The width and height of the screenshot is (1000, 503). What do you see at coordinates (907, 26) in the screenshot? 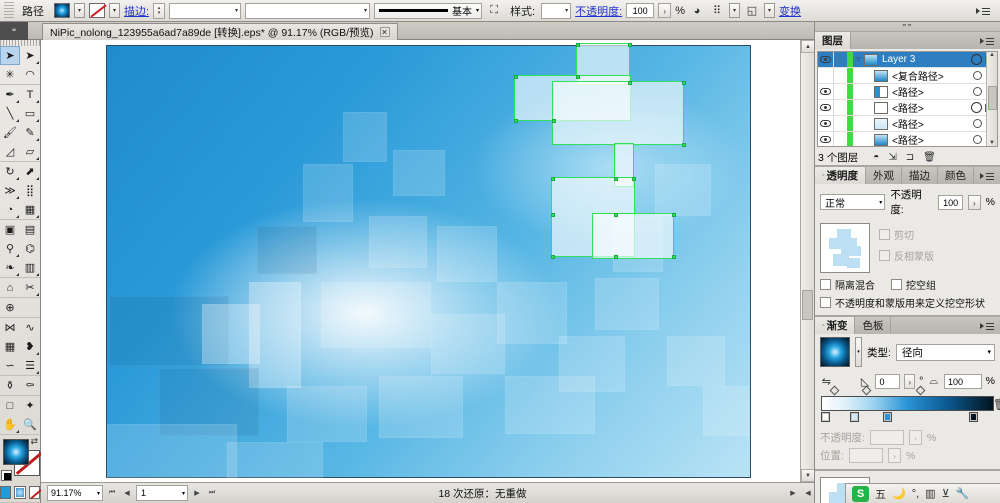
I see `dock-grip: ❞❞` at bounding box center [907, 26].